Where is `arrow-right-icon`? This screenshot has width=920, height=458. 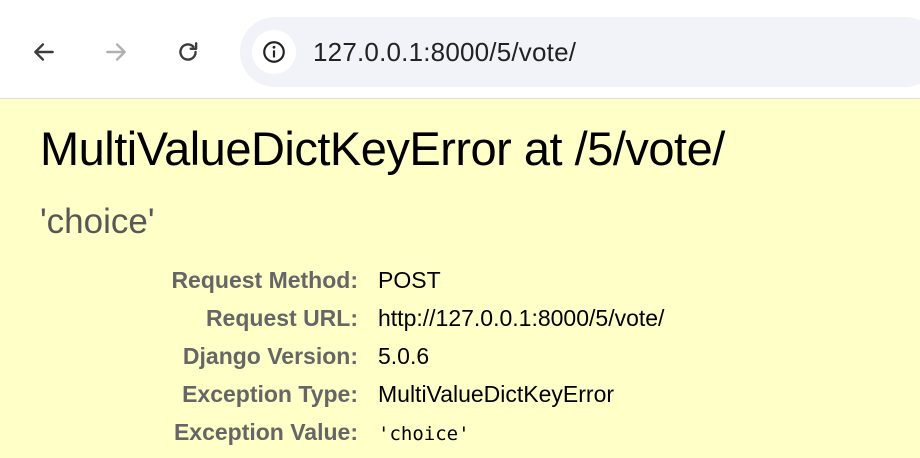 arrow-right-icon is located at coordinates (116, 52).